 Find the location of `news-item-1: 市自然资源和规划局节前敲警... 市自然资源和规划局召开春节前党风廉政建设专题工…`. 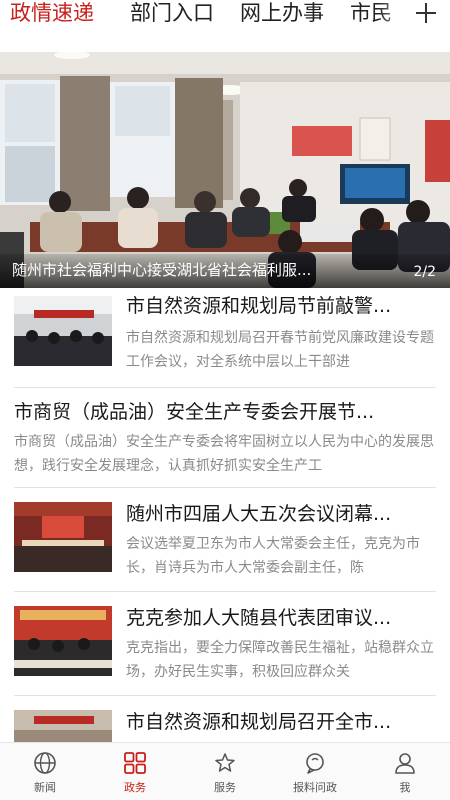

news-item-1: 市自然资源和规划局节前敲警... 市自然资源和规划局召开春节前党风廉政建设专题工… is located at coordinates (225, 338).